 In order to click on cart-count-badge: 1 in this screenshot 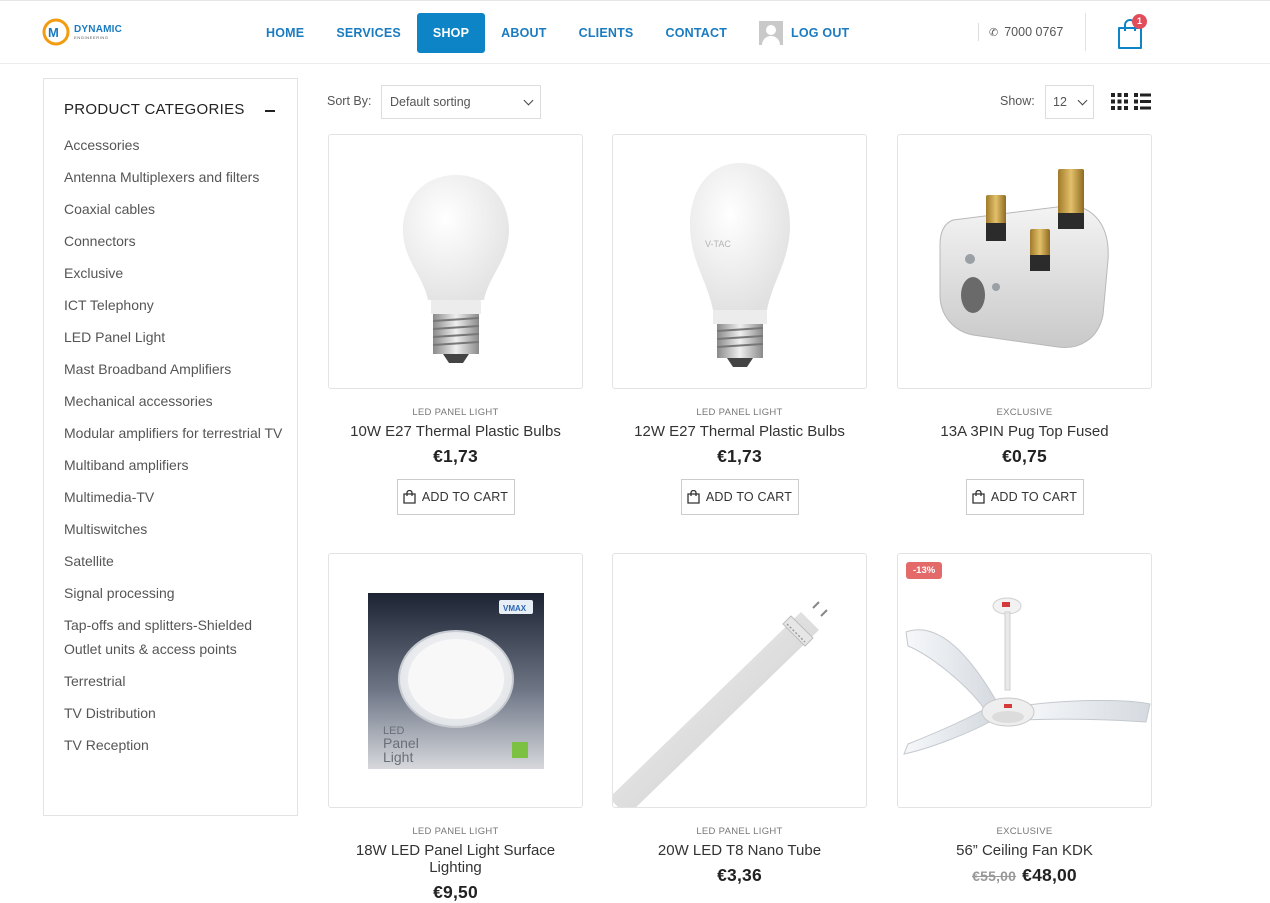, I will do `click(1139, 21)`.